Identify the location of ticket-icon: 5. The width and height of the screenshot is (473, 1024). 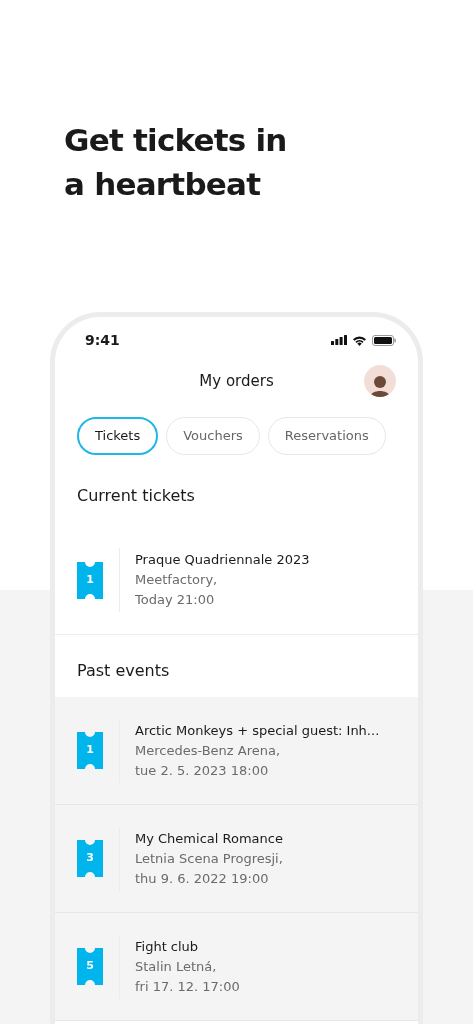
(90, 966).